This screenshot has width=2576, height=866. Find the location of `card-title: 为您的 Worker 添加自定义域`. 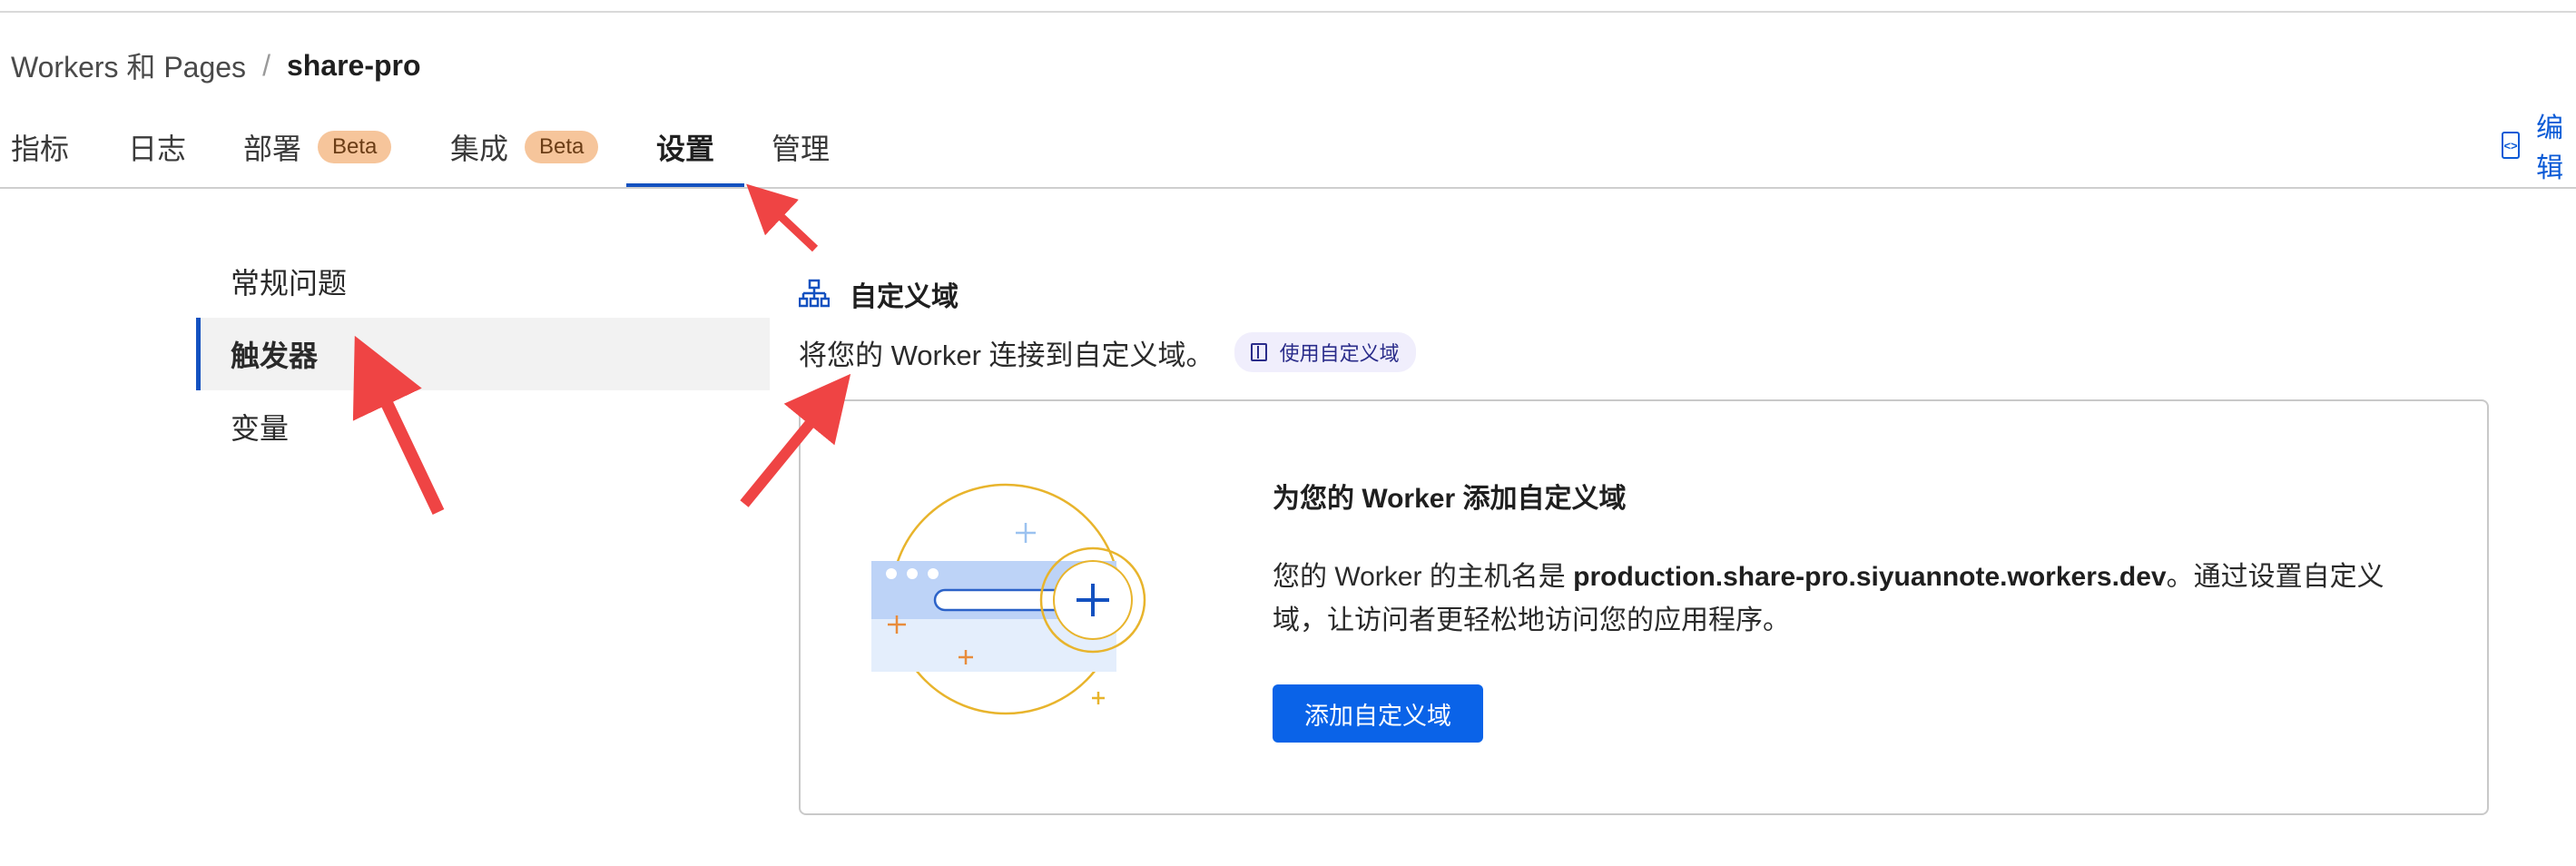

card-title: 为您的 Worker 添加自定义域 is located at coordinates (1450, 499).